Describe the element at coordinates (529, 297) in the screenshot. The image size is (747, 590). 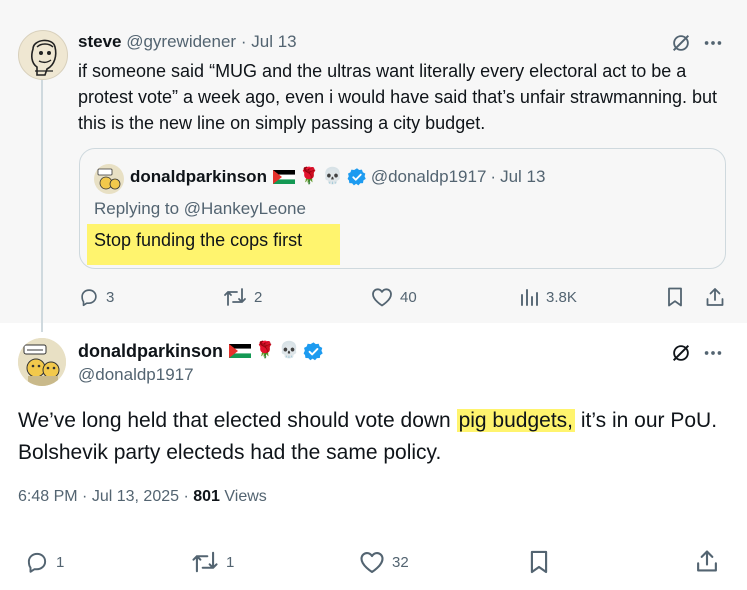
I see `views-icon` at that location.